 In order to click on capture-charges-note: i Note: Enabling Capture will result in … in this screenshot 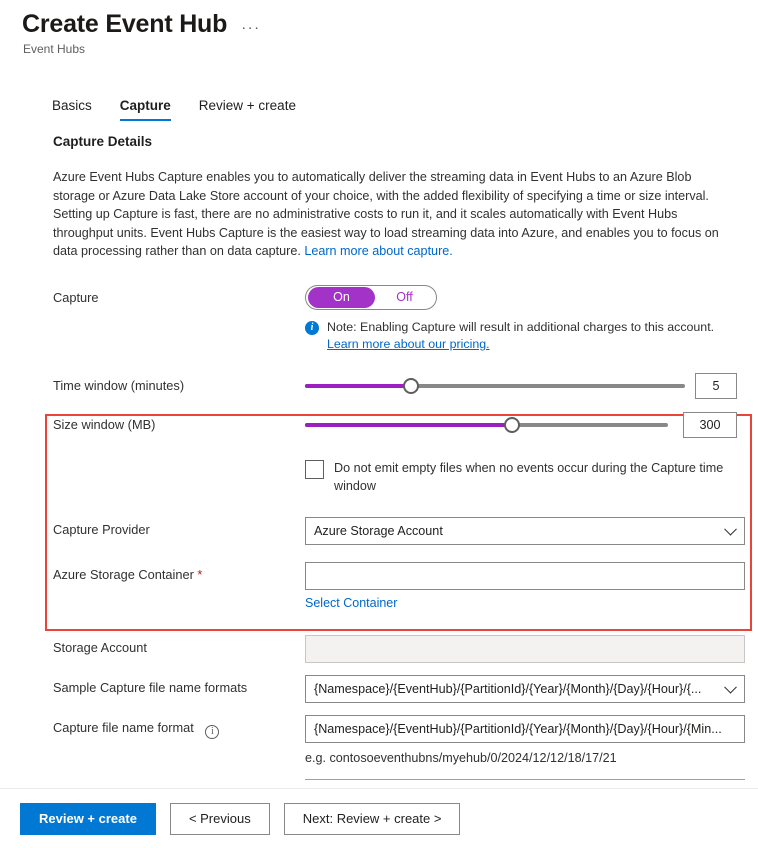, I will do `click(531, 336)`.